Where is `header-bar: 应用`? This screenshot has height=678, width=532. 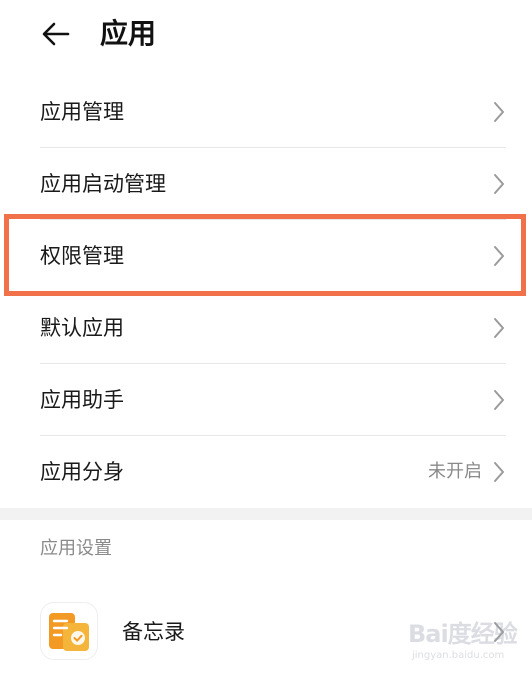 header-bar: 应用 is located at coordinates (266, 36).